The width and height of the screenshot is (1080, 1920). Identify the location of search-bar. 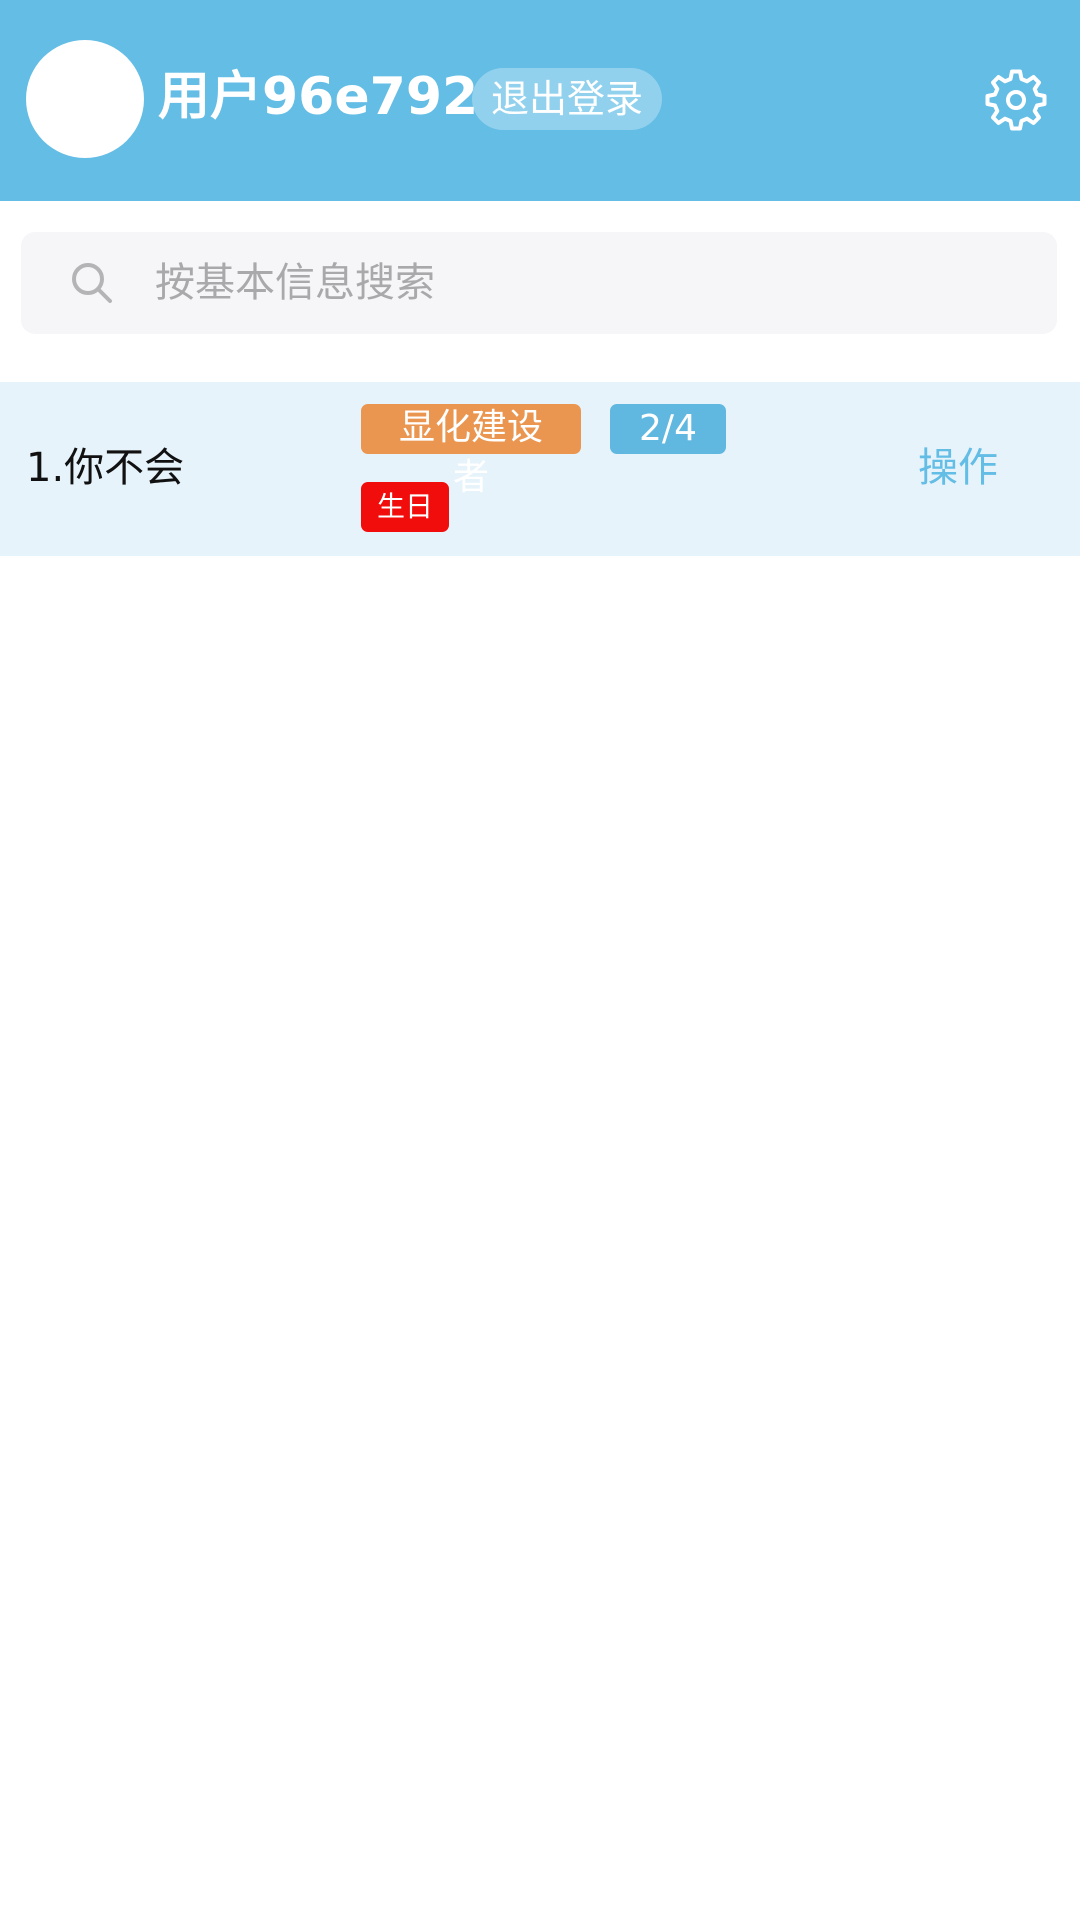
(539, 283).